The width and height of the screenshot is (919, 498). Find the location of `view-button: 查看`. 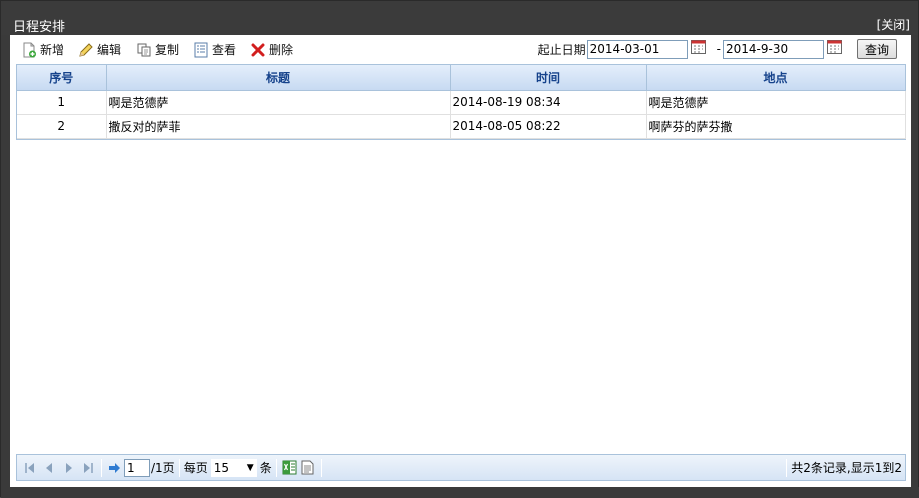

view-button: 查看 is located at coordinates (214, 49).